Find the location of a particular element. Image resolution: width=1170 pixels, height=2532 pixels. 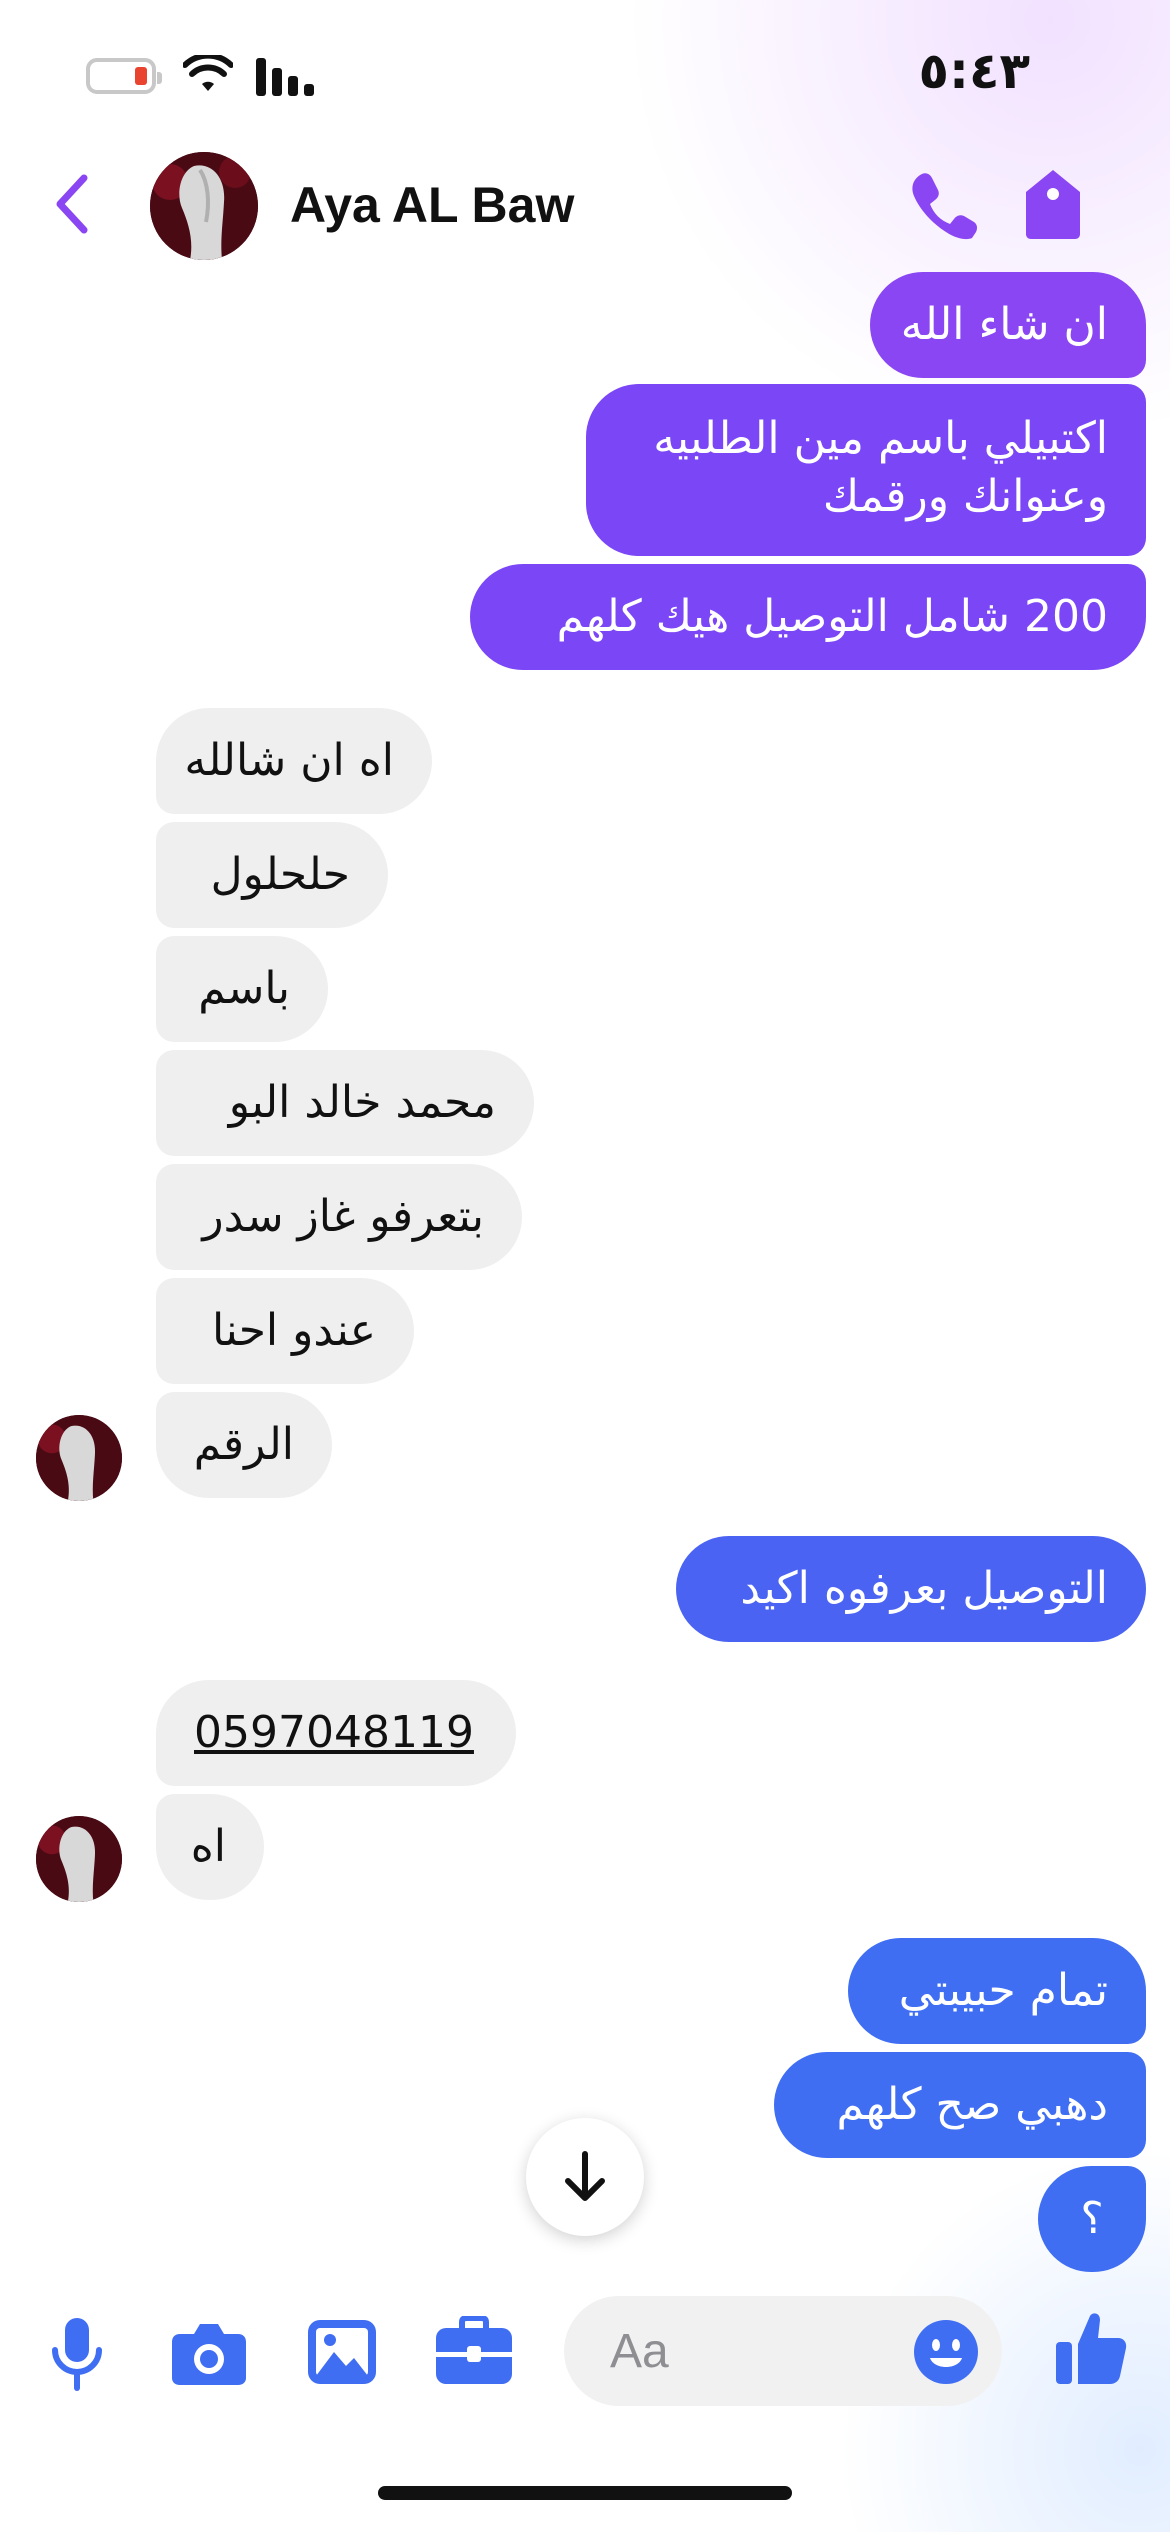

outgoing-message: تمام حبيبتي is located at coordinates (997, 1991).